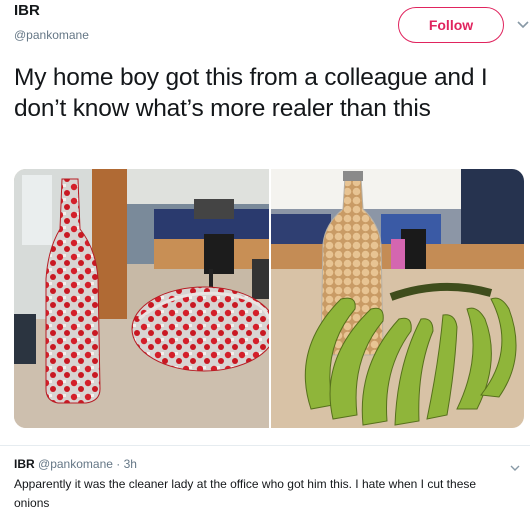 The width and height of the screenshot is (530, 520). I want to click on reply-timestamp: 3h, so click(130, 464).